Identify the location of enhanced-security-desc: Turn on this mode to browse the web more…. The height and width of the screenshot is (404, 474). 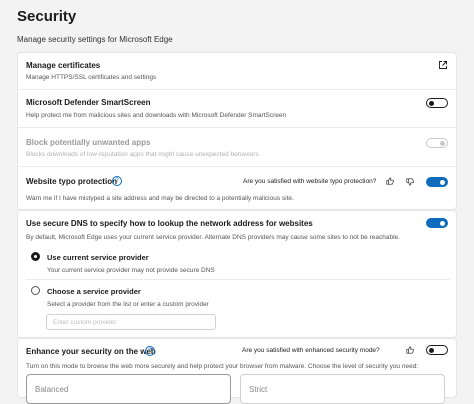
(222, 366).